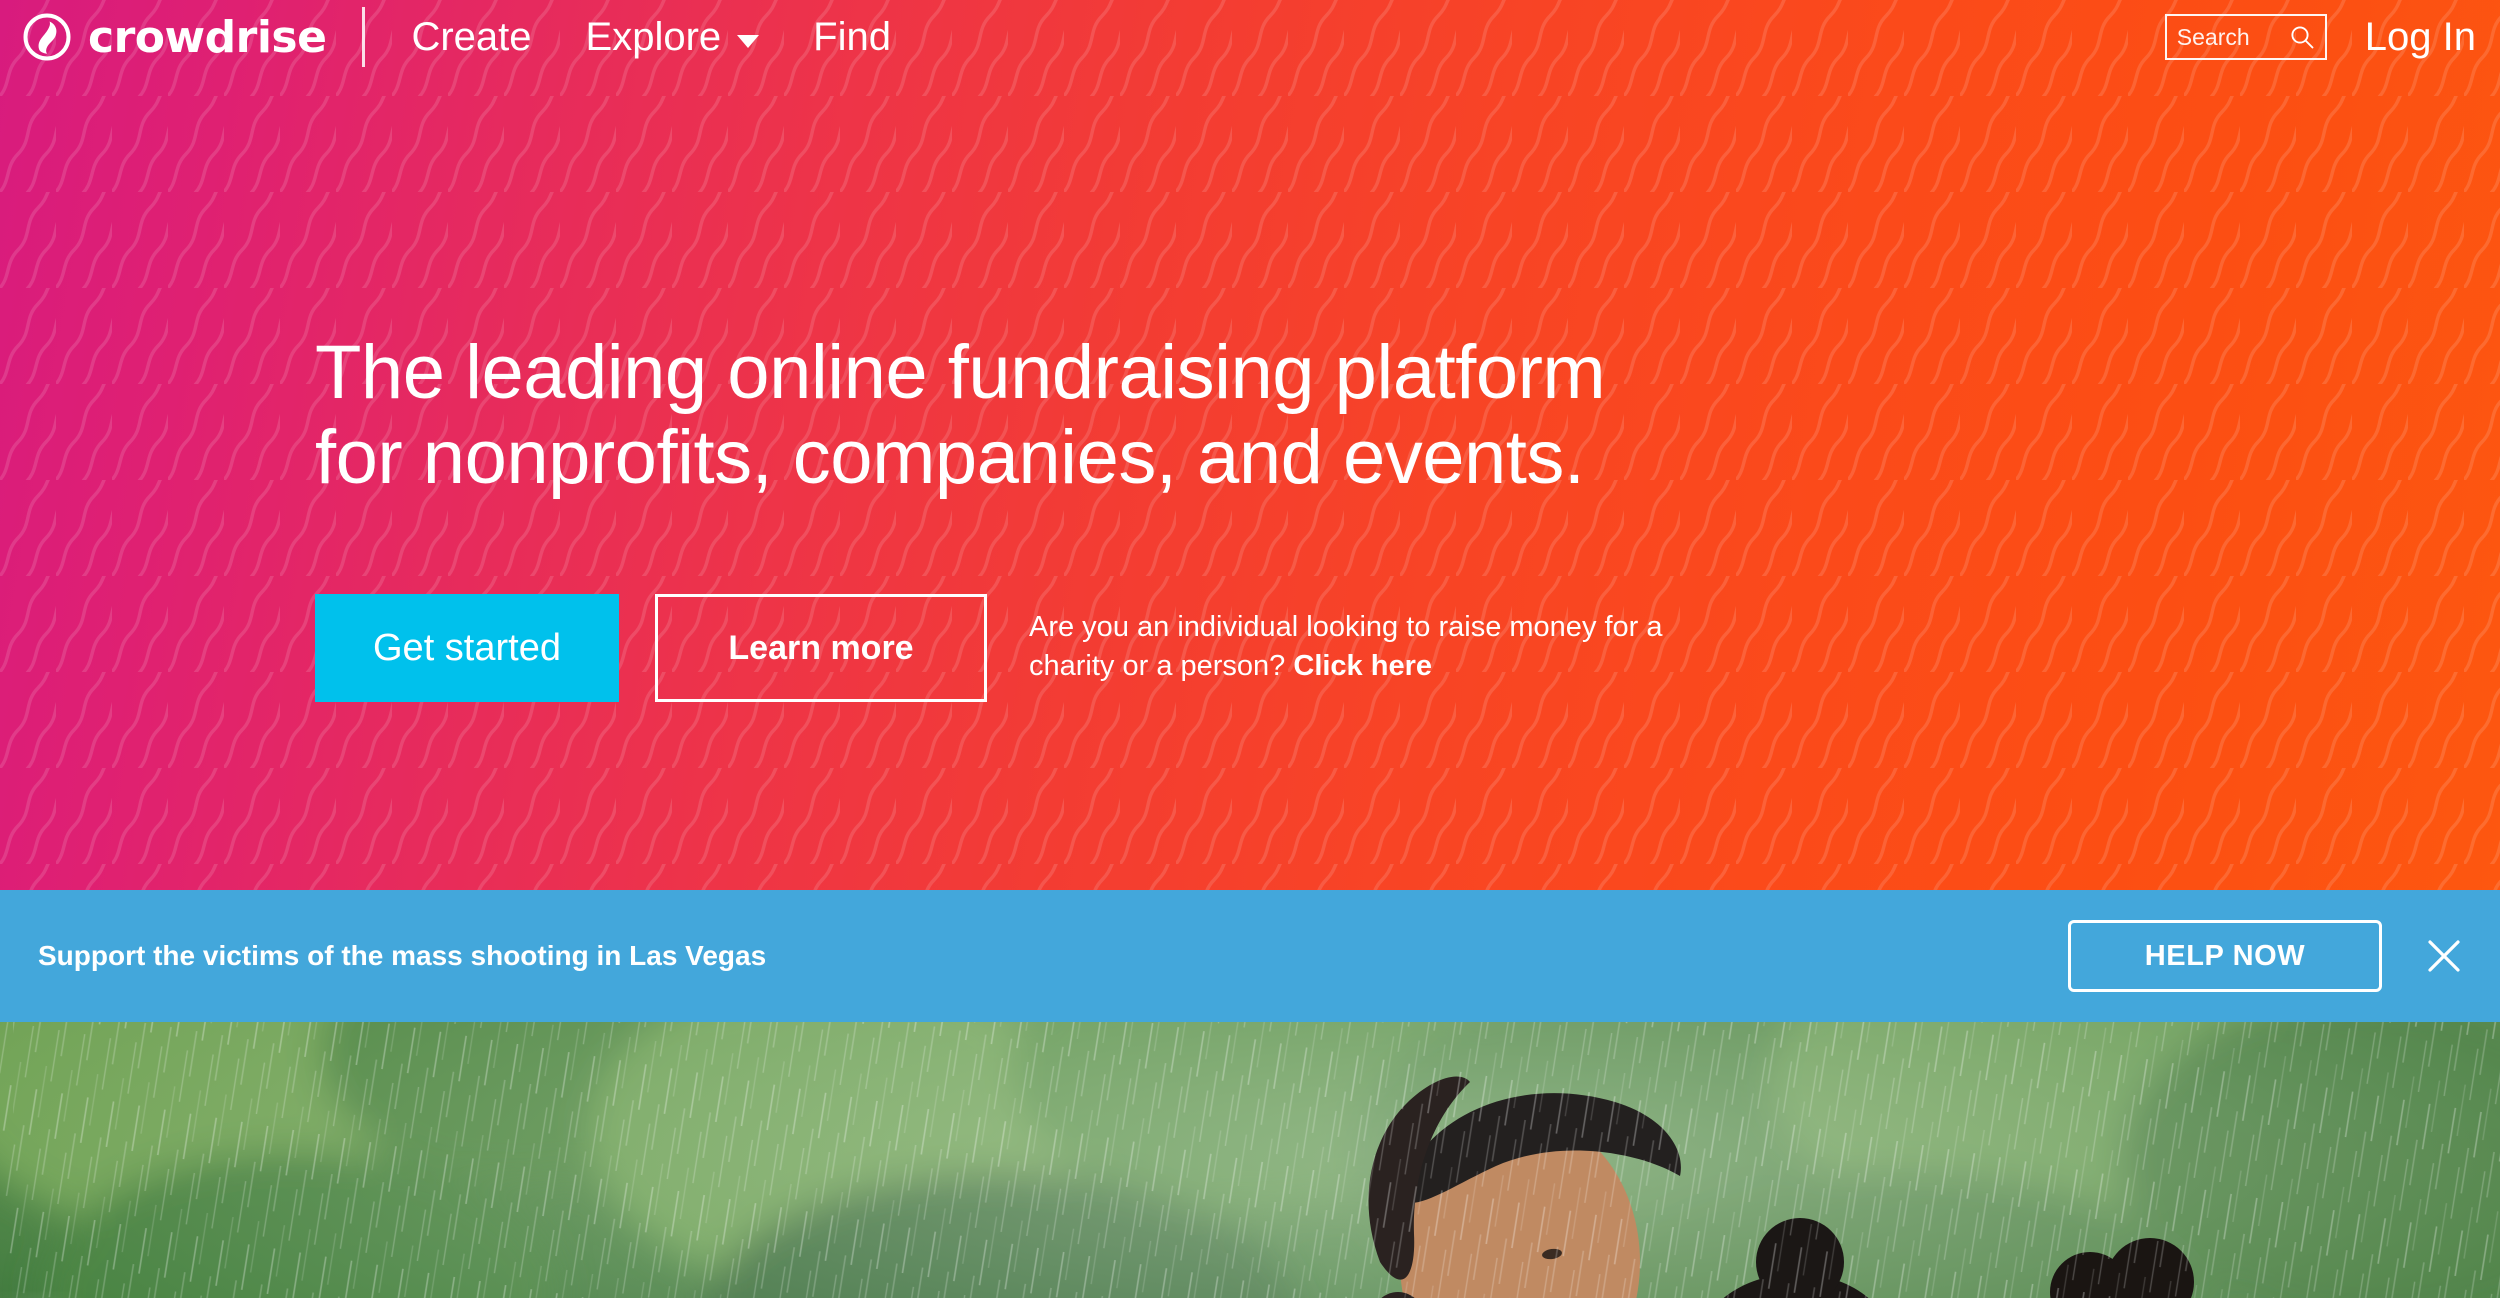  What do you see at coordinates (748, 41) in the screenshot?
I see `chevron-down-icon` at bounding box center [748, 41].